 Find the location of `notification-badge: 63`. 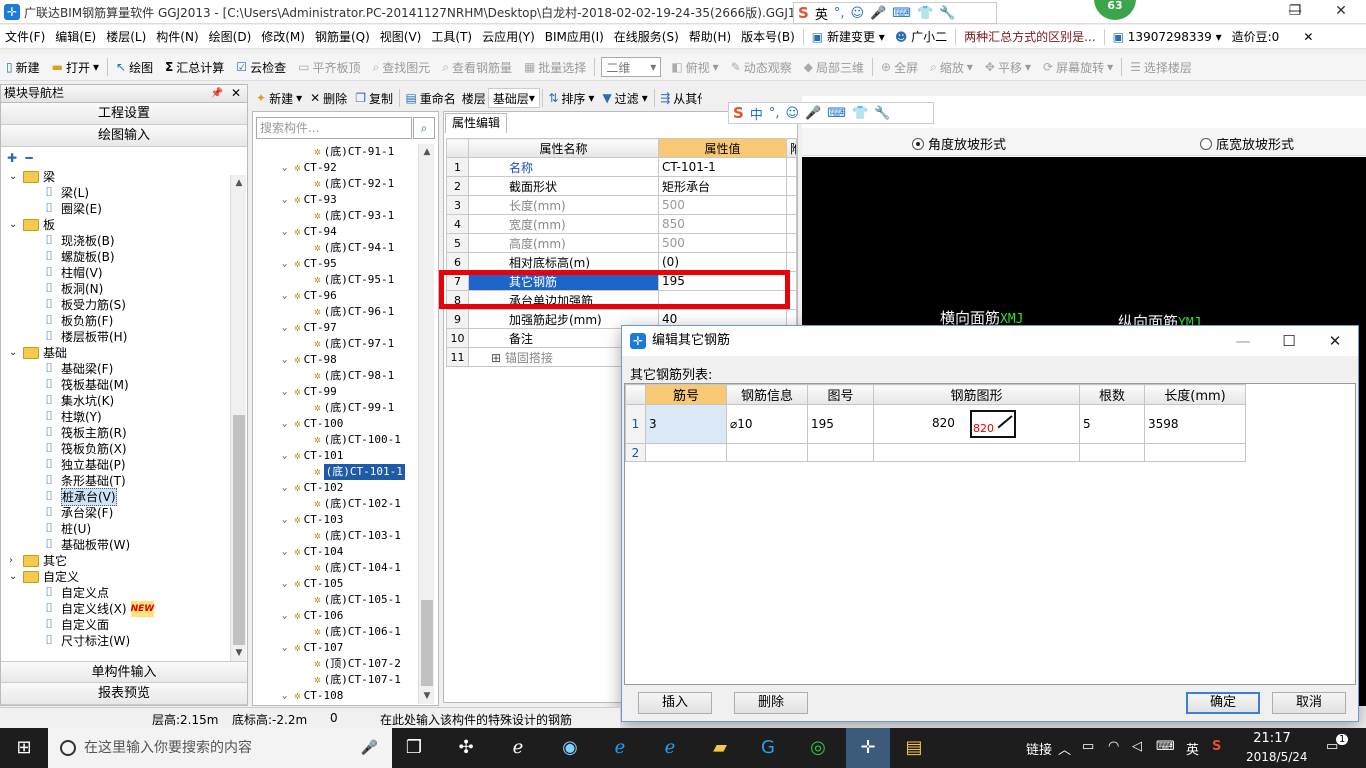

notification-badge: 63 is located at coordinates (1115, 10).